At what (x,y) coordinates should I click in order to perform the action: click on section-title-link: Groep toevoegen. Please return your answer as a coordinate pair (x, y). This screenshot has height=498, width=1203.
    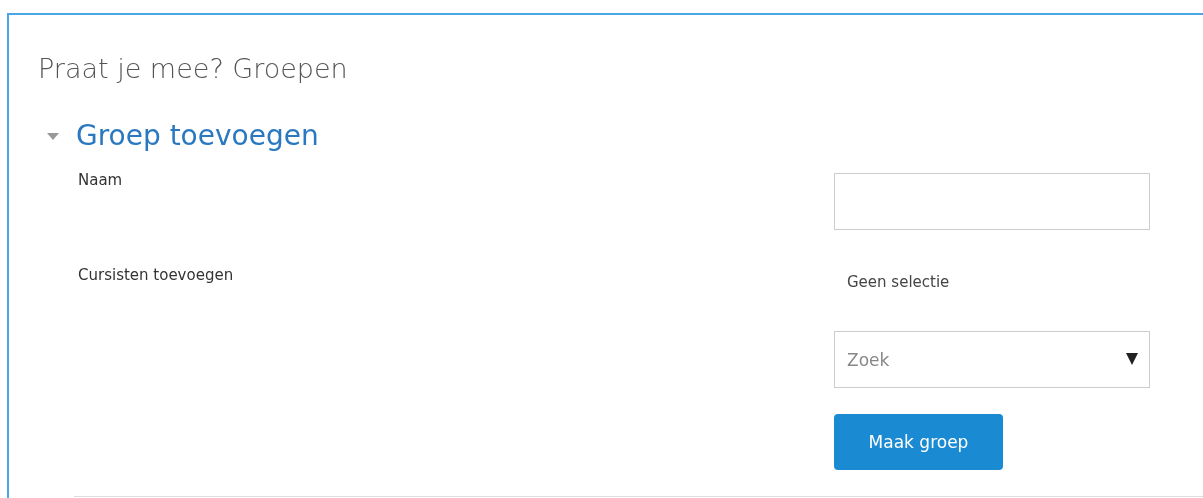
    Looking at the image, I should click on (197, 136).